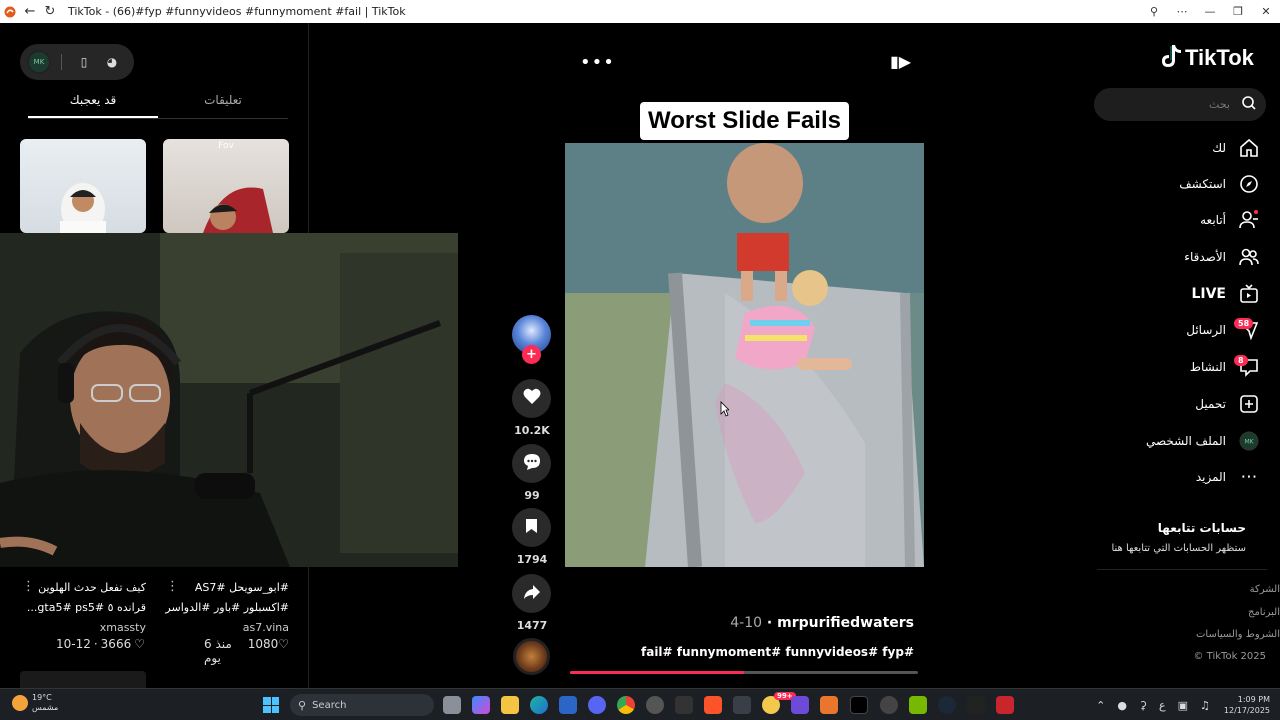 This screenshot has width=1280, height=720. What do you see at coordinates (510, 705) in the screenshot?
I see `file-explorer-icon` at bounding box center [510, 705].